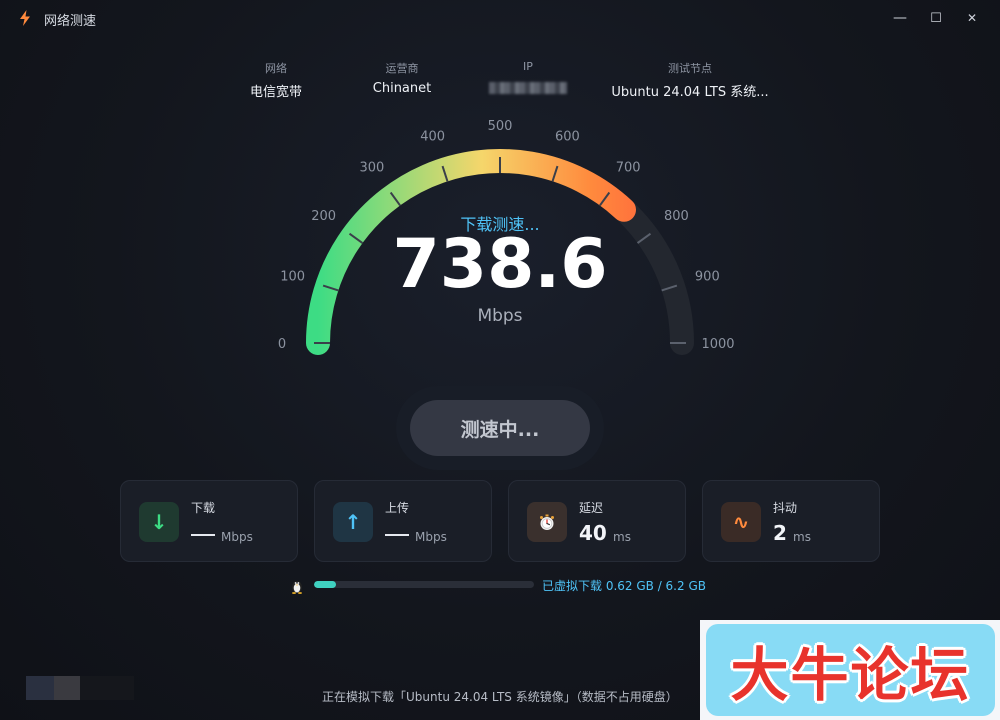 This screenshot has height=720, width=1000. I want to click on jitter-unit: ms, so click(802, 537).